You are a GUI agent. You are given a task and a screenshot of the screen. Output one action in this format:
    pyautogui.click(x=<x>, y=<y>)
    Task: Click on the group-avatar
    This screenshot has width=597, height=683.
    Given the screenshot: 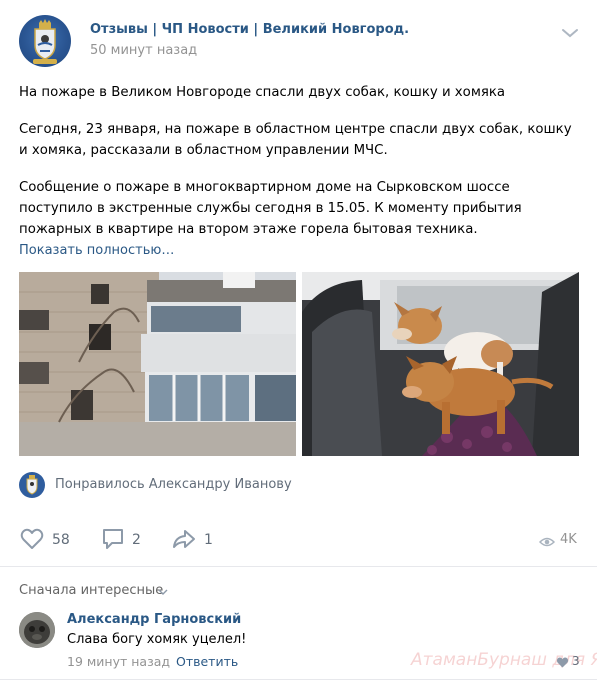 What is the action you would take?
    pyautogui.click(x=45, y=41)
    